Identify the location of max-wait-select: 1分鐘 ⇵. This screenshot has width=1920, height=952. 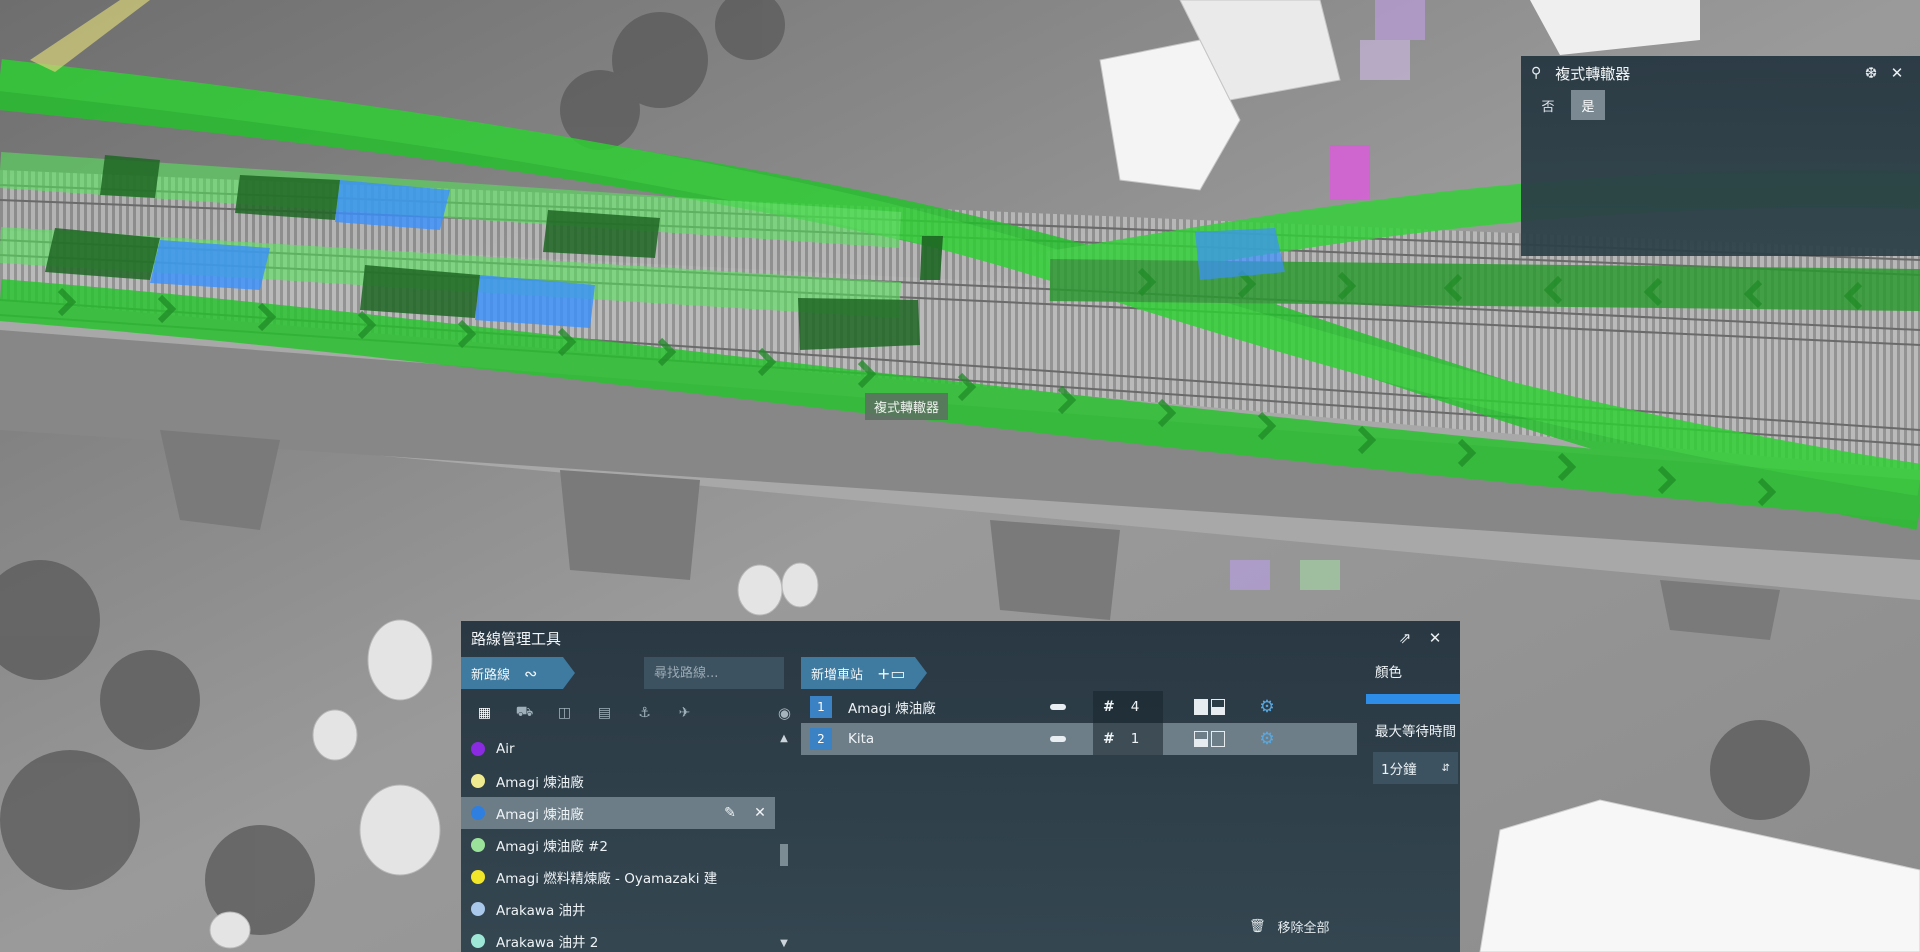
(1415, 768).